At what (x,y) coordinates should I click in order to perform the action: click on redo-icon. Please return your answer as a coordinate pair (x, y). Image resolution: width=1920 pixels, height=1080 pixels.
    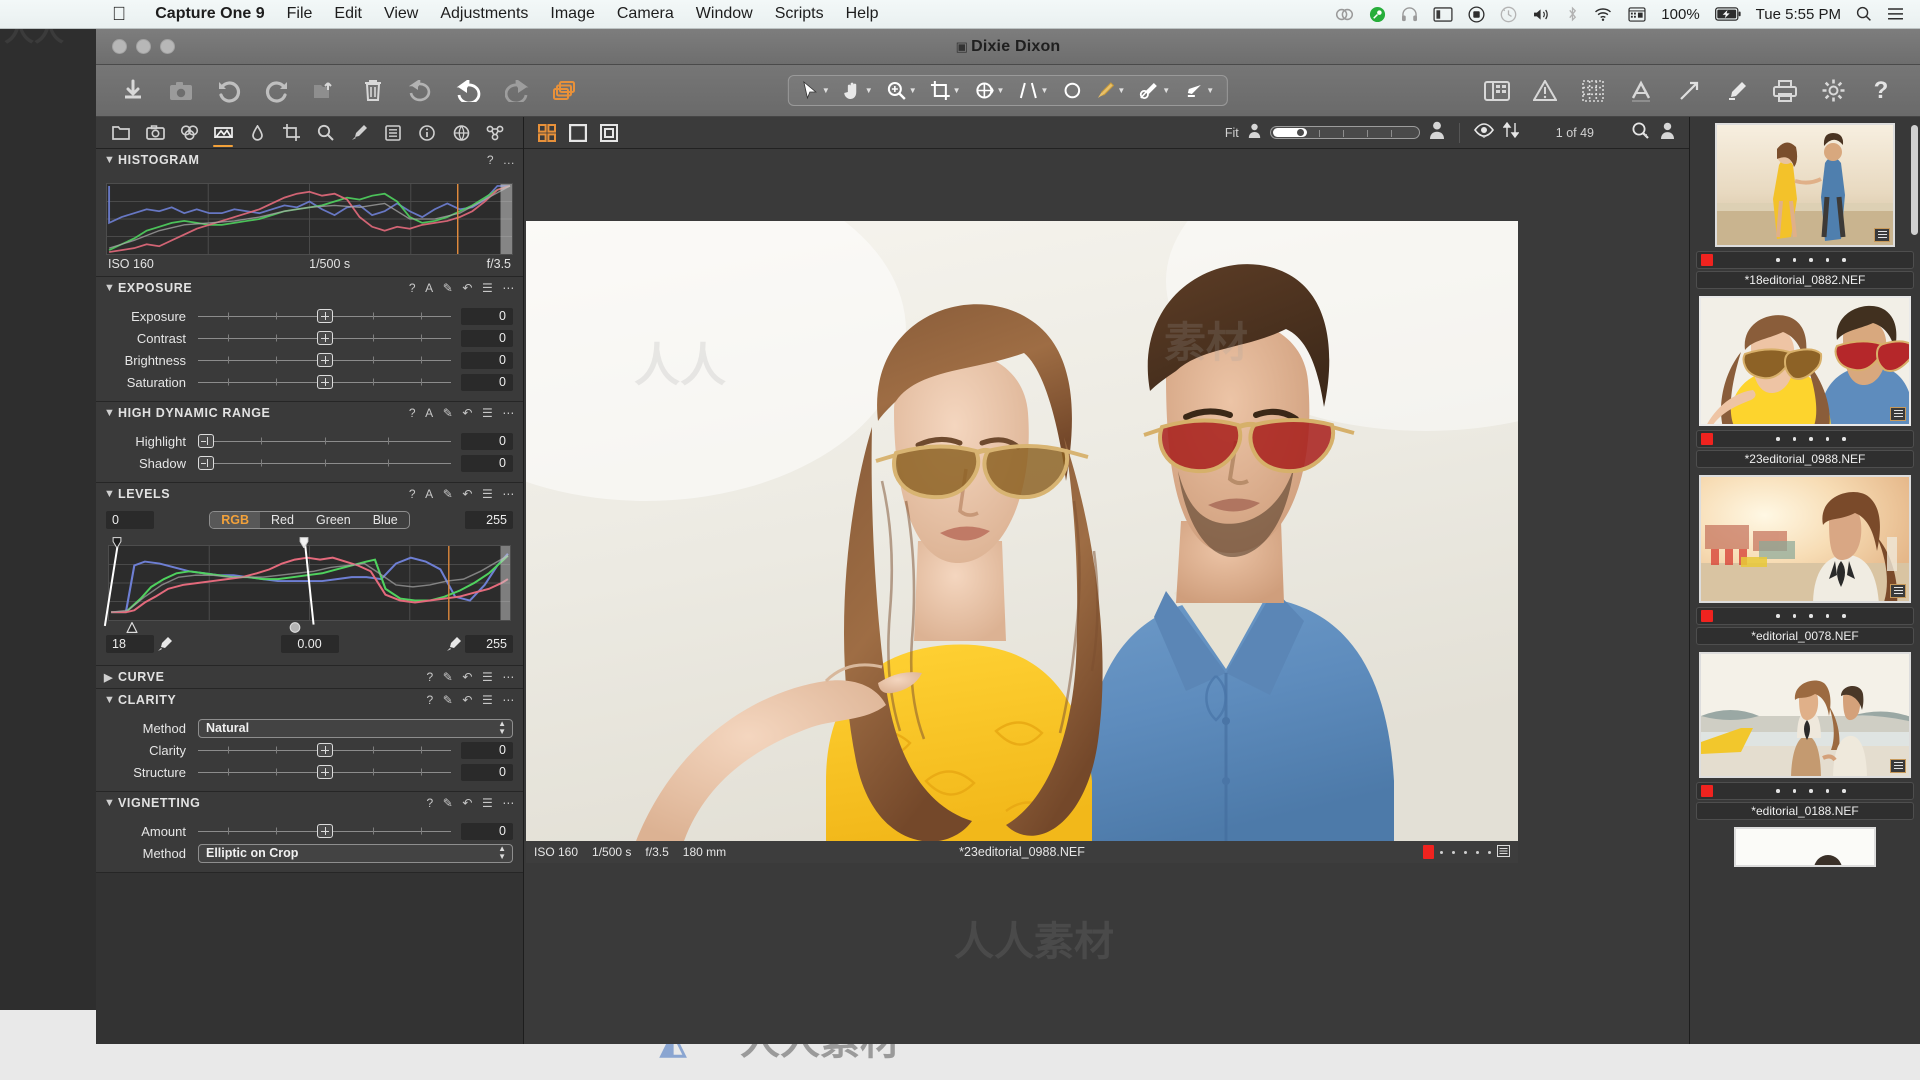
    Looking at the image, I should click on (517, 91).